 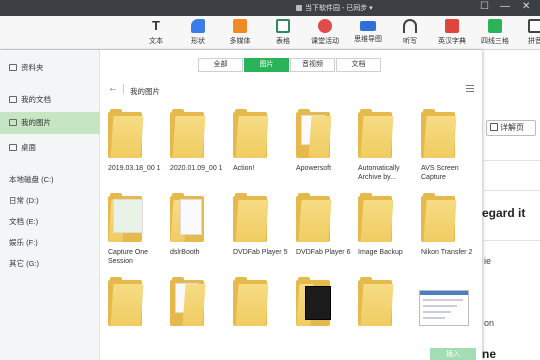 I want to click on detail-page-button: 详解页, so click(x=511, y=128).